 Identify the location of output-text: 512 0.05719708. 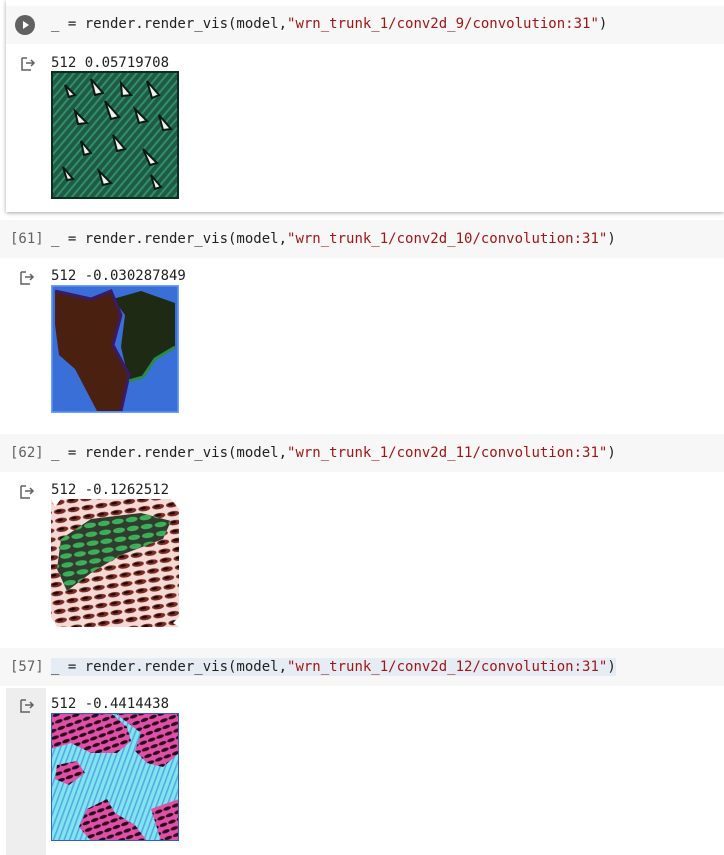
(110, 63).